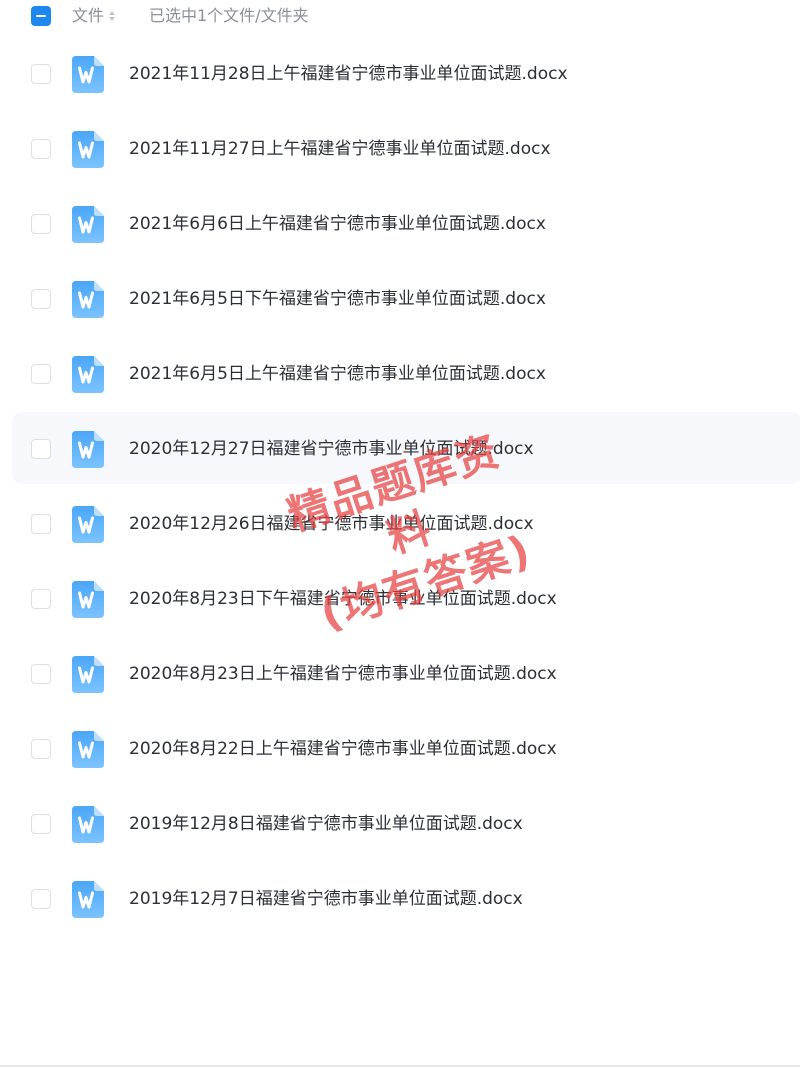 Image resolution: width=800 pixels, height=1068 pixels. I want to click on file-row: 2020年8月22日上午福建省宁德市事业单位面试题.docx, so click(400, 749).